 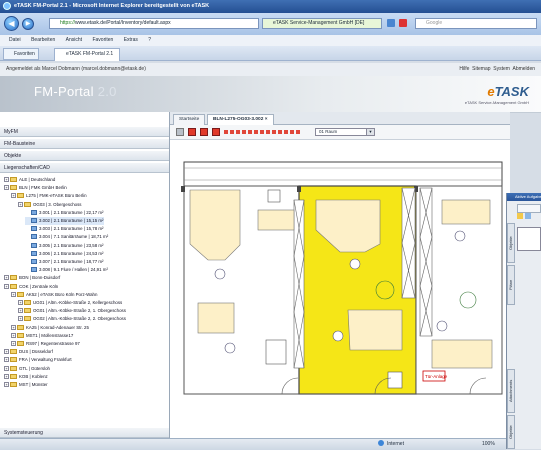 What do you see at coordinates (192, 132) in the screenshot?
I see `zoom-in-icon` at bounding box center [192, 132].